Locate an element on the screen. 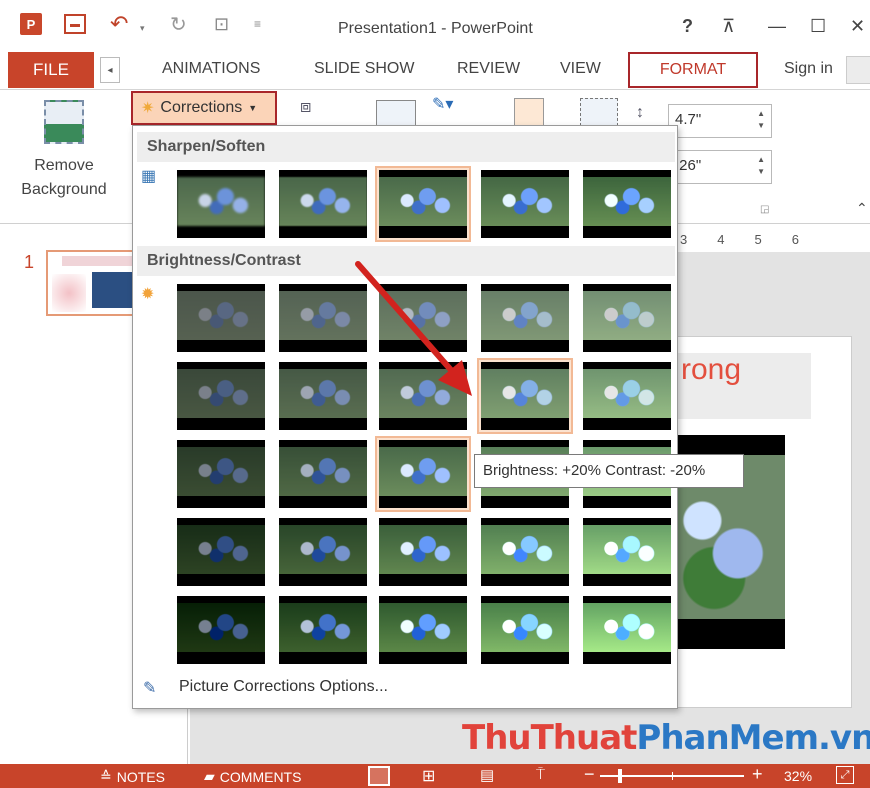 This screenshot has width=870, height=788. comments-button: ▰ COMMENTS is located at coordinates (252, 776).